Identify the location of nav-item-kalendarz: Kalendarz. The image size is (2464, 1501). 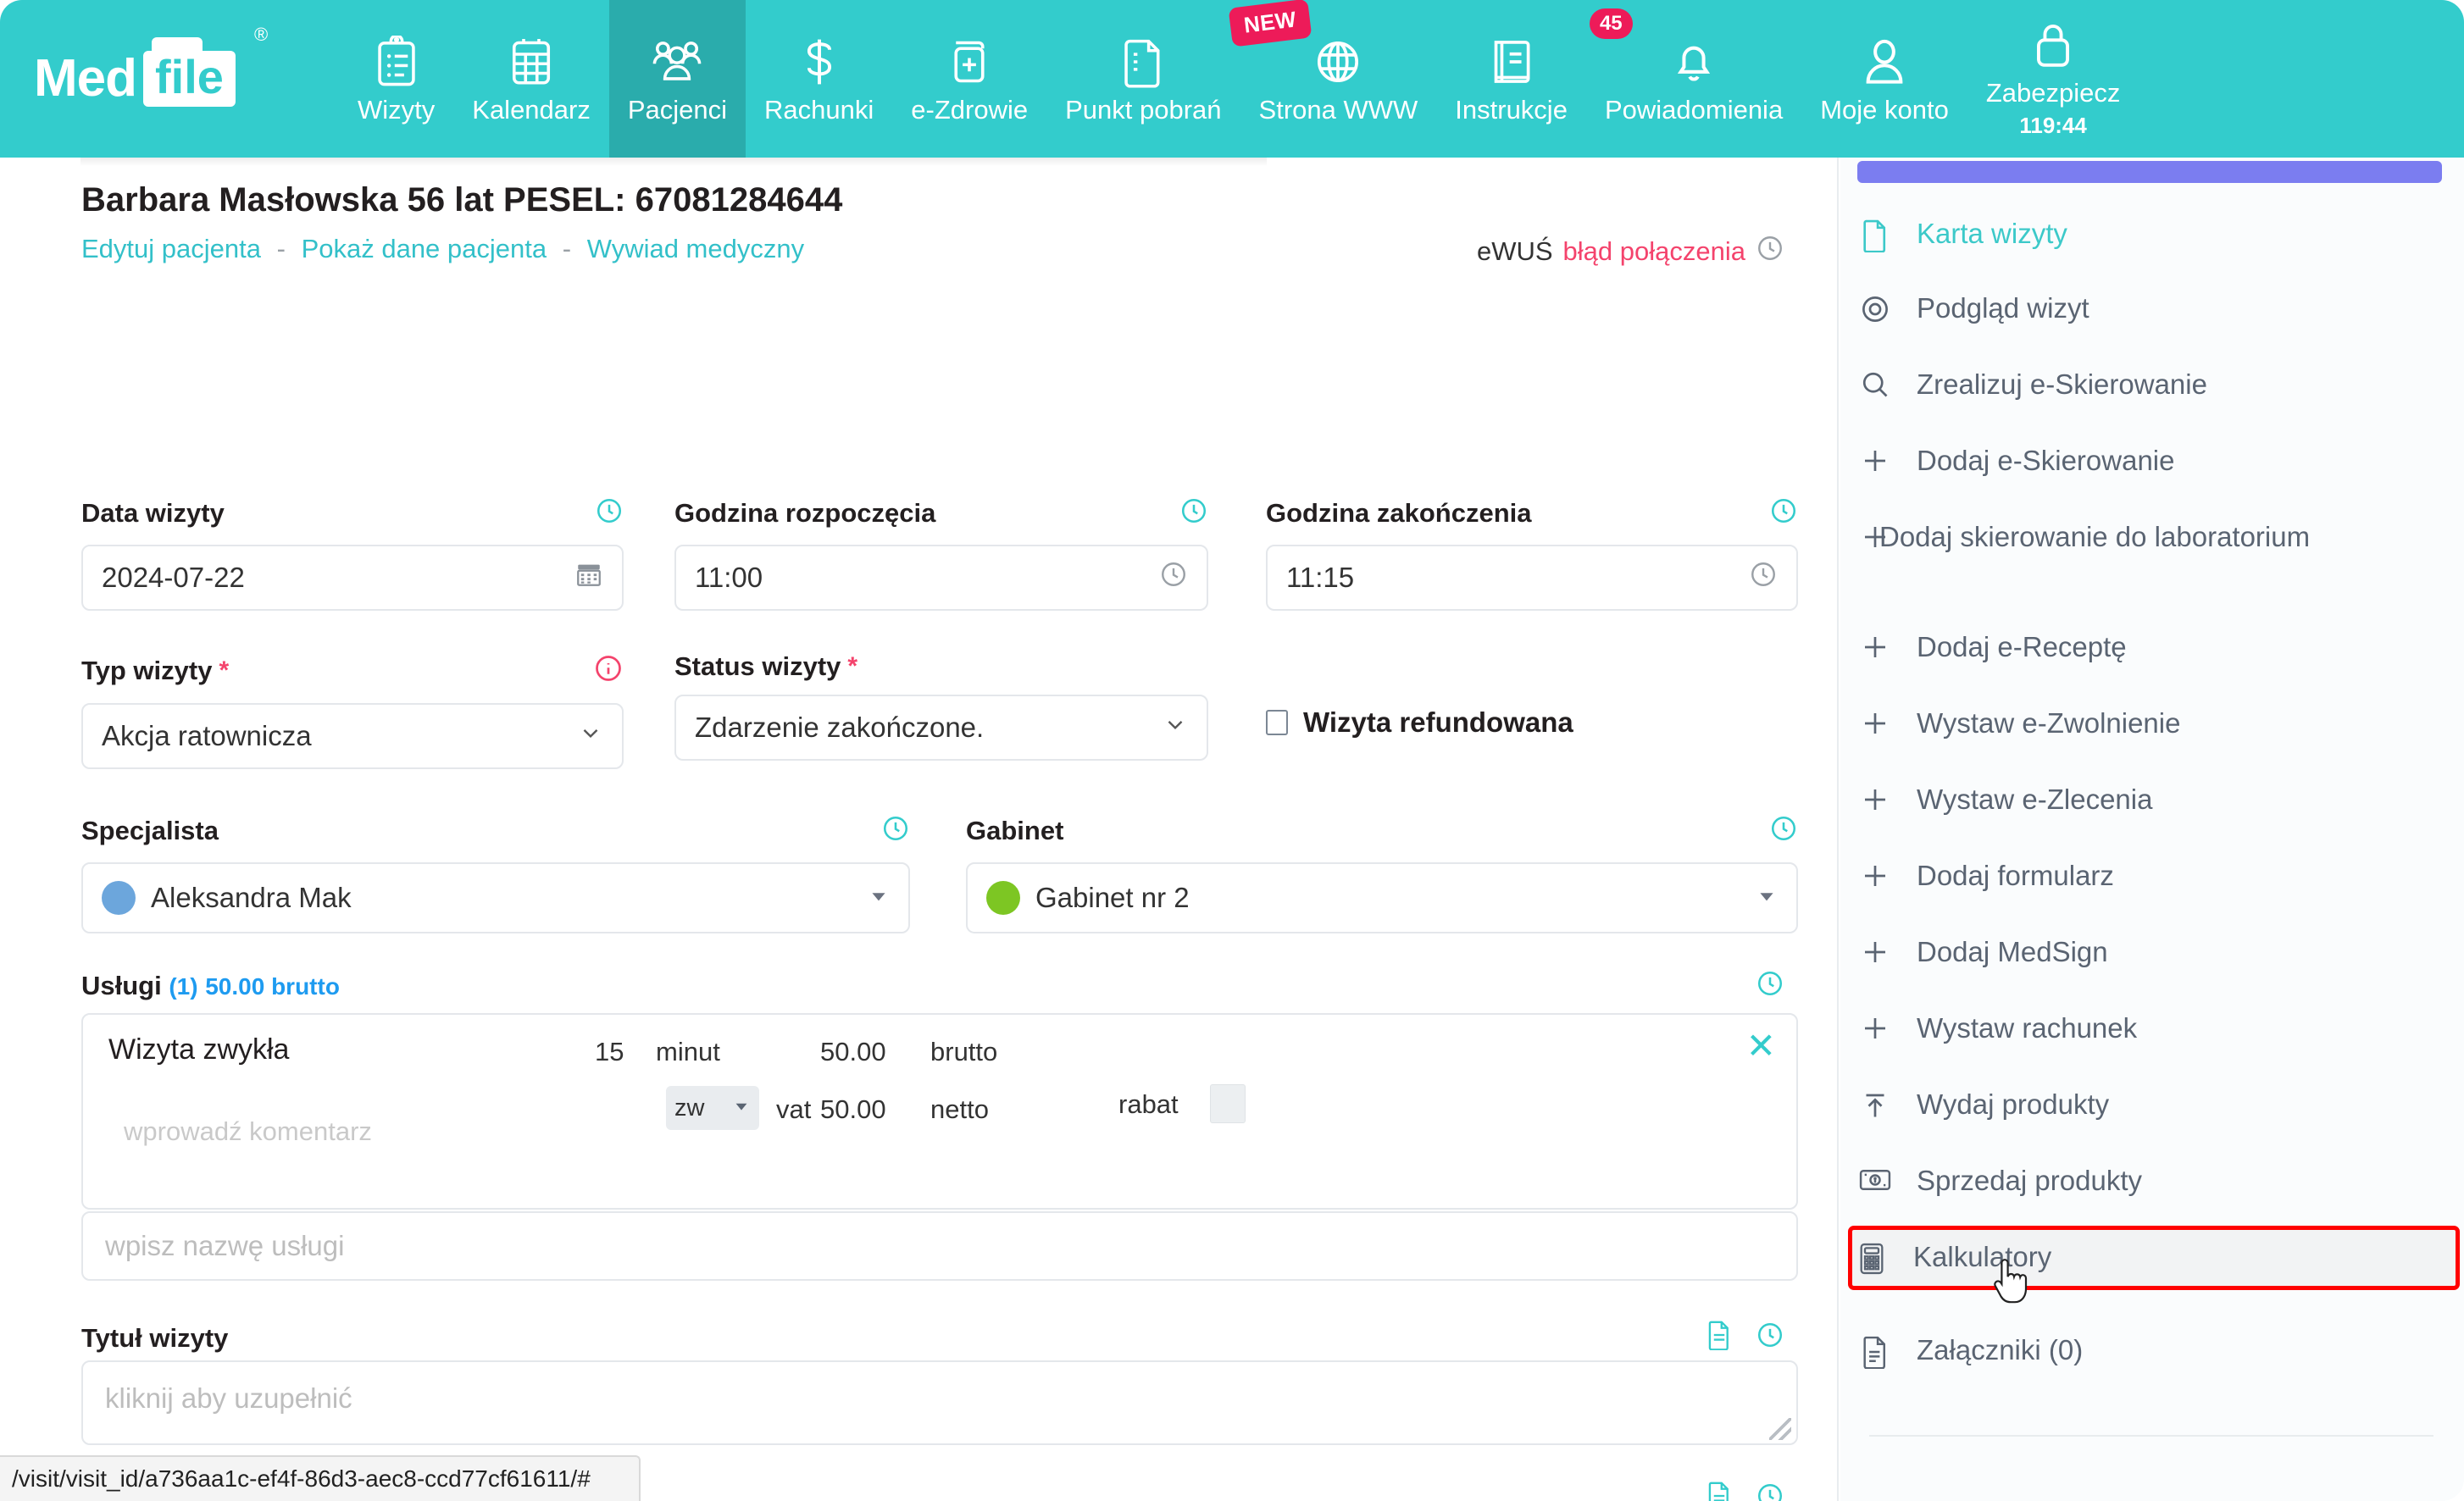
(531, 79).